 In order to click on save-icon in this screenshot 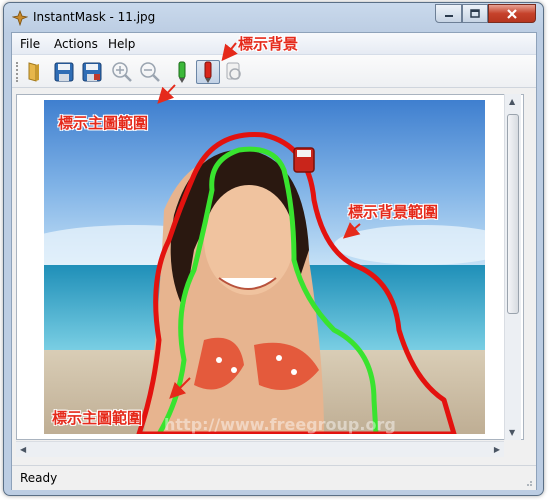, I will do `click(64, 72)`.